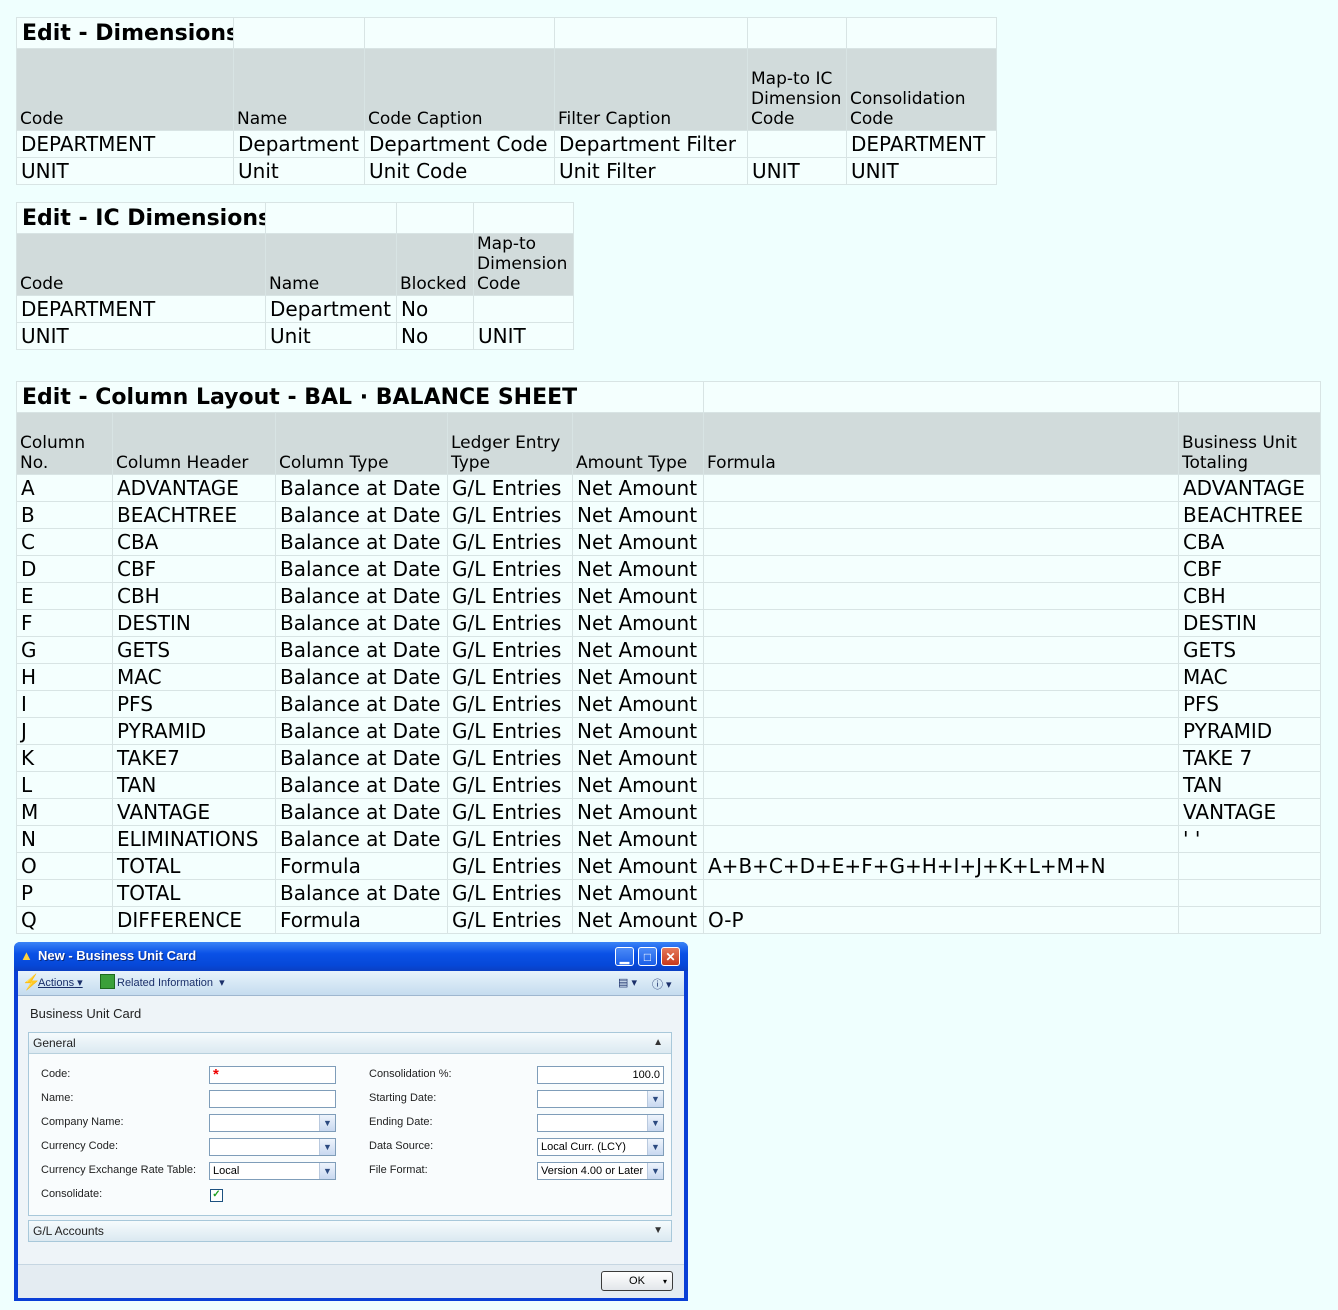  Describe the element at coordinates (64, 839) in the screenshot. I see `table-cell: N` at that location.